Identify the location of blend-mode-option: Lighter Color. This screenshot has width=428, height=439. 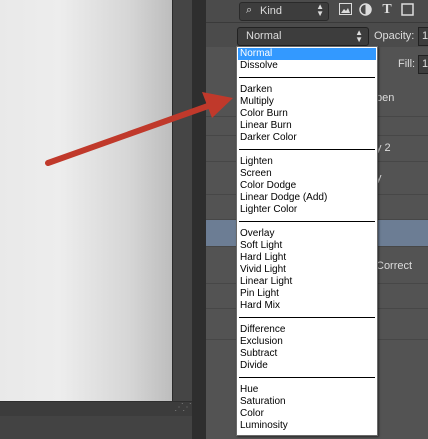
(307, 210).